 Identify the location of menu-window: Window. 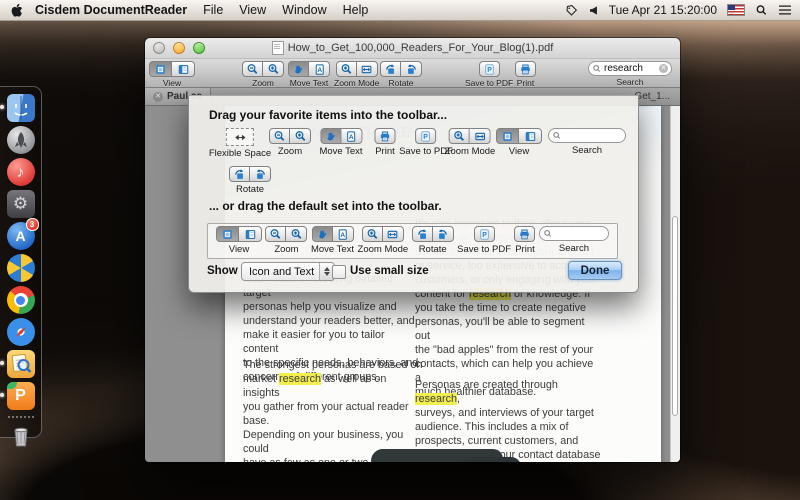
(304, 10).